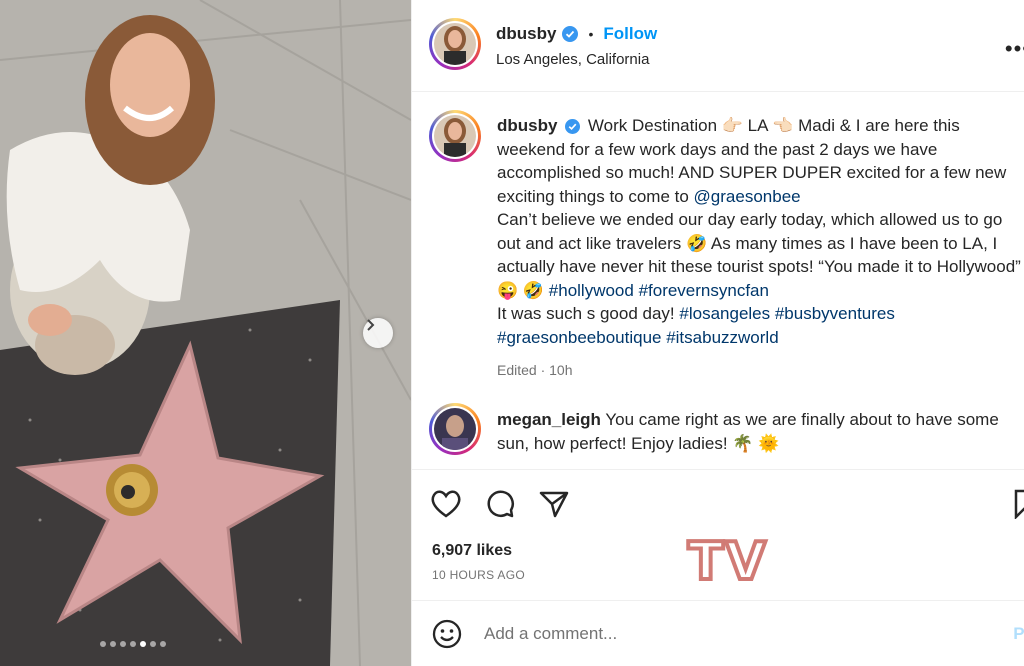 This screenshot has width=1024, height=666. I want to click on share-icon, so click(554, 504).